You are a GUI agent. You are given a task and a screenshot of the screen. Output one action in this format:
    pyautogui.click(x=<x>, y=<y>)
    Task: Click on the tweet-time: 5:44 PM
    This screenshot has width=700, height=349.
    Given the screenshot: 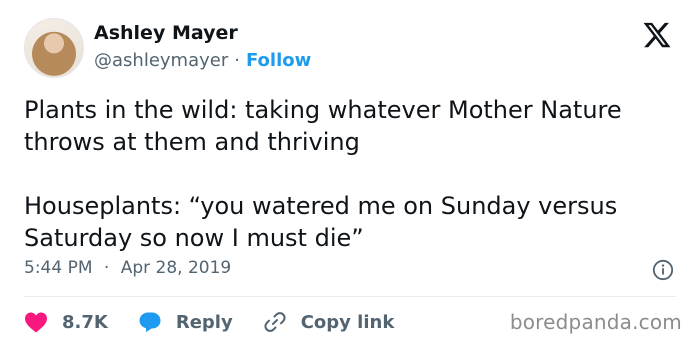 What is the action you would take?
    pyautogui.click(x=58, y=268)
    